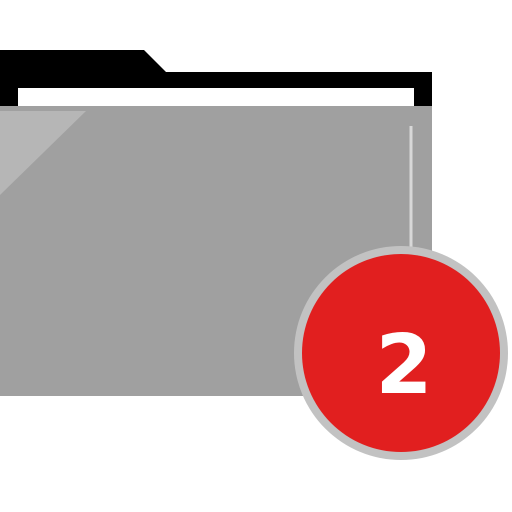 This screenshot has width=512, height=512. Describe the element at coordinates (403, 365) in the screenshot. I see `badge-count: 2` at that location.